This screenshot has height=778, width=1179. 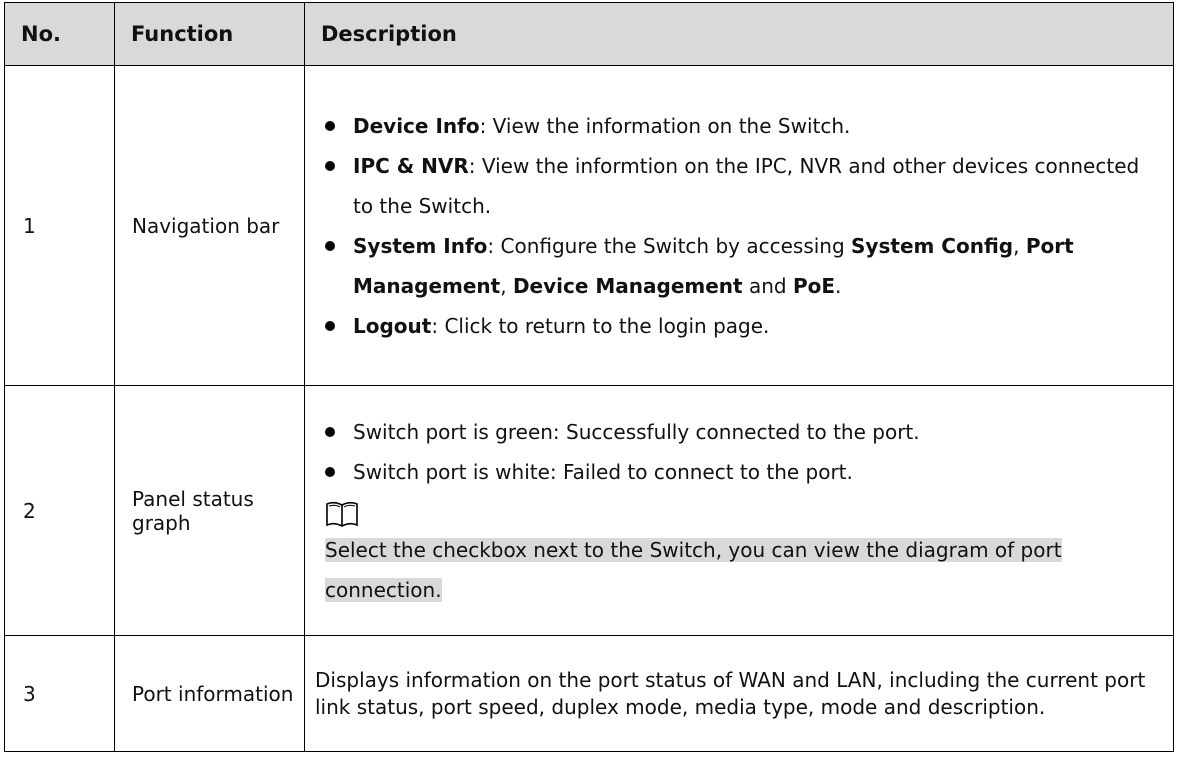 What do you see at coordinates (59, 693) in the screenshot?
I see `row-number: 3` at bounding box center [59, 693].